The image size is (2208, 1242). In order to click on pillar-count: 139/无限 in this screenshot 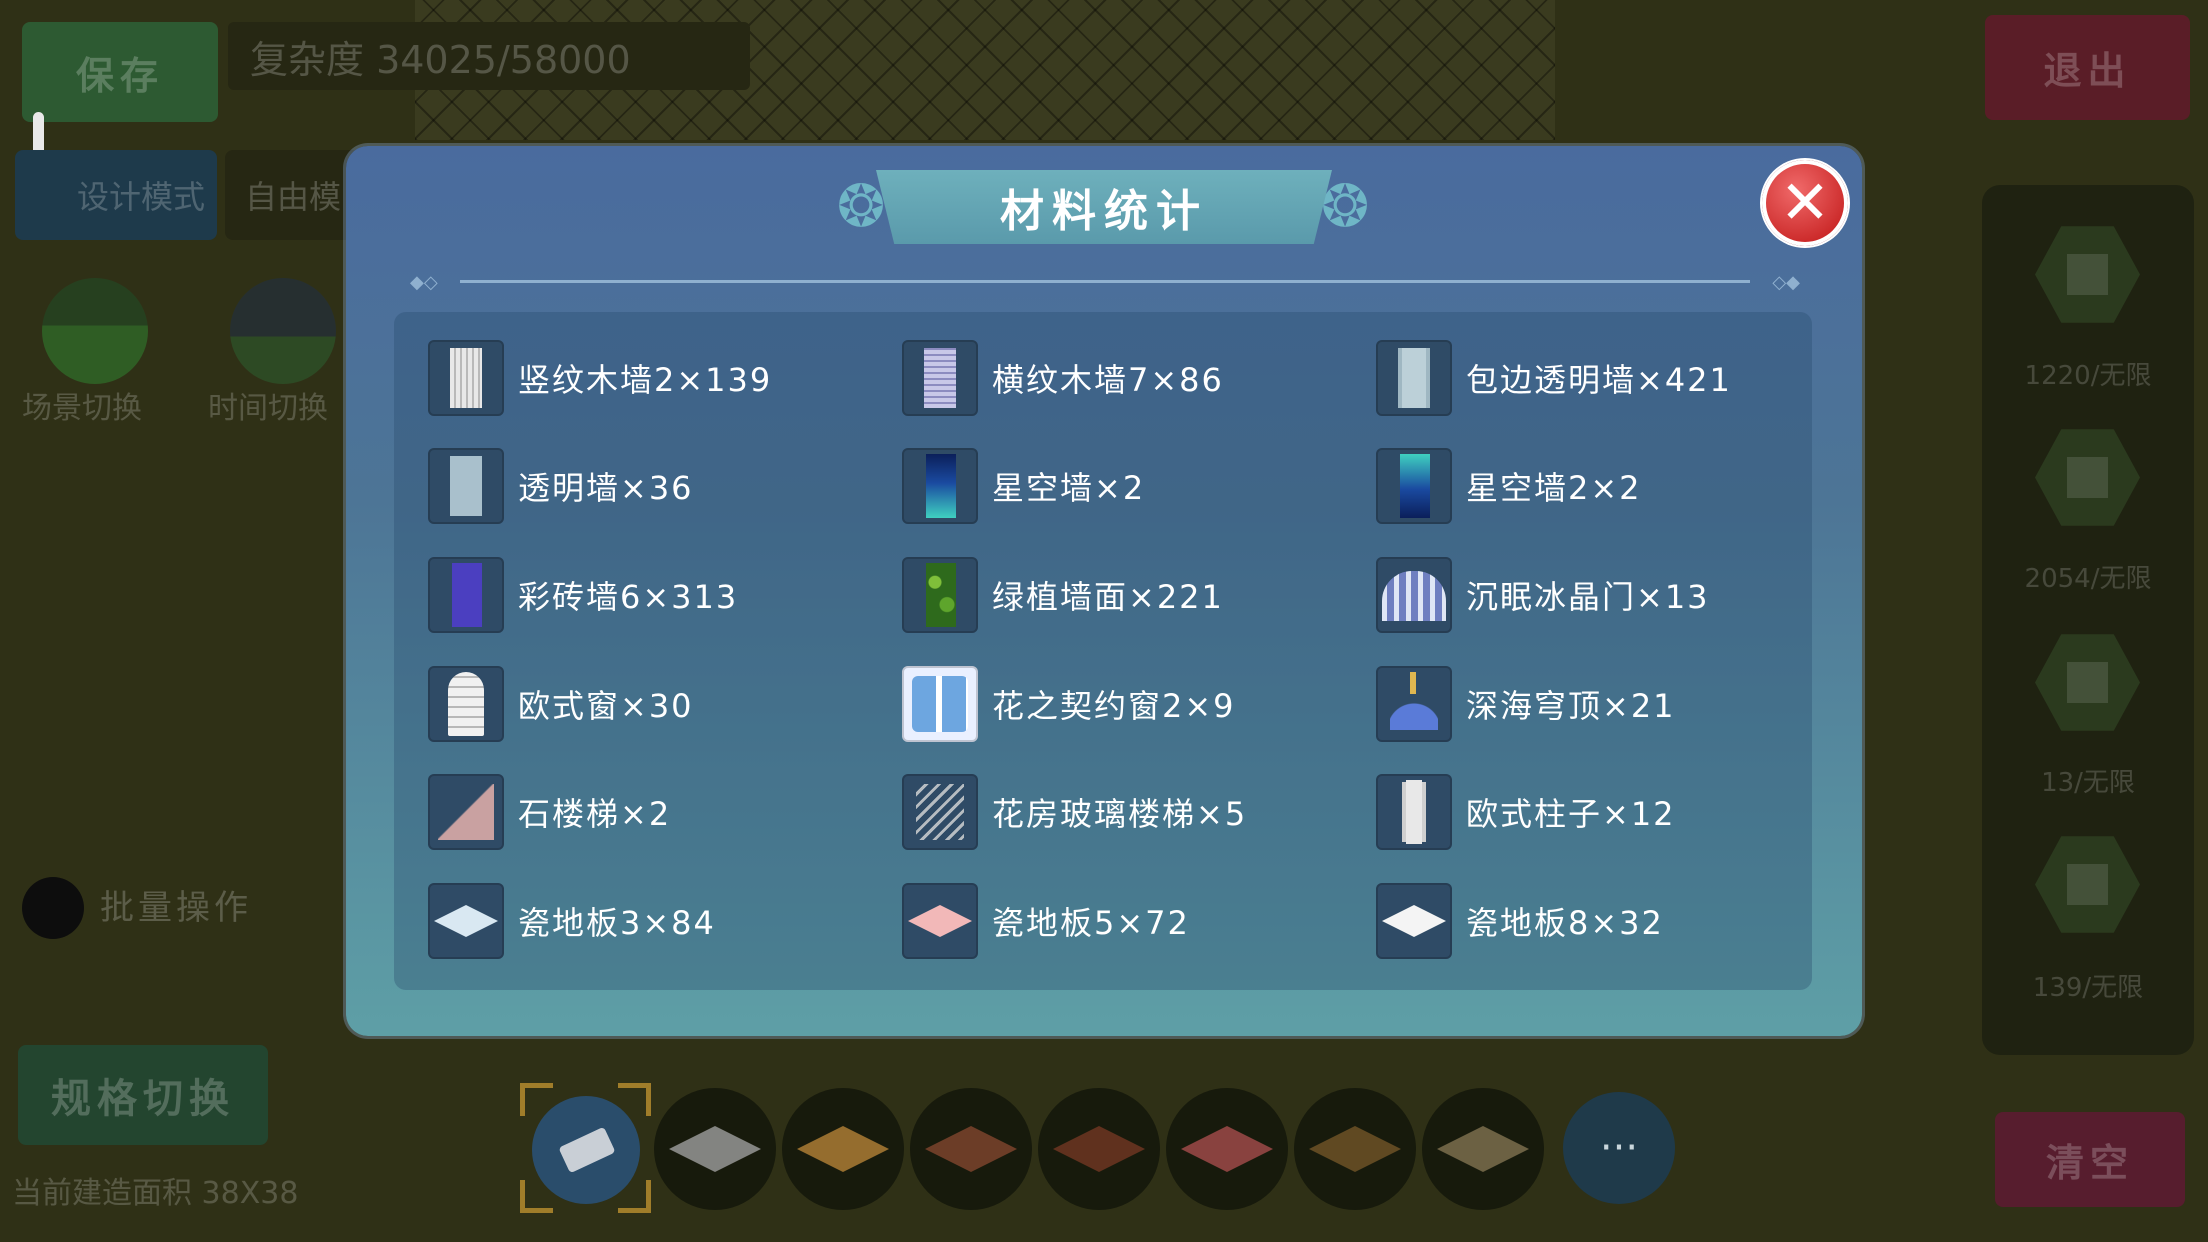, I will do `click(2088, 988)`.